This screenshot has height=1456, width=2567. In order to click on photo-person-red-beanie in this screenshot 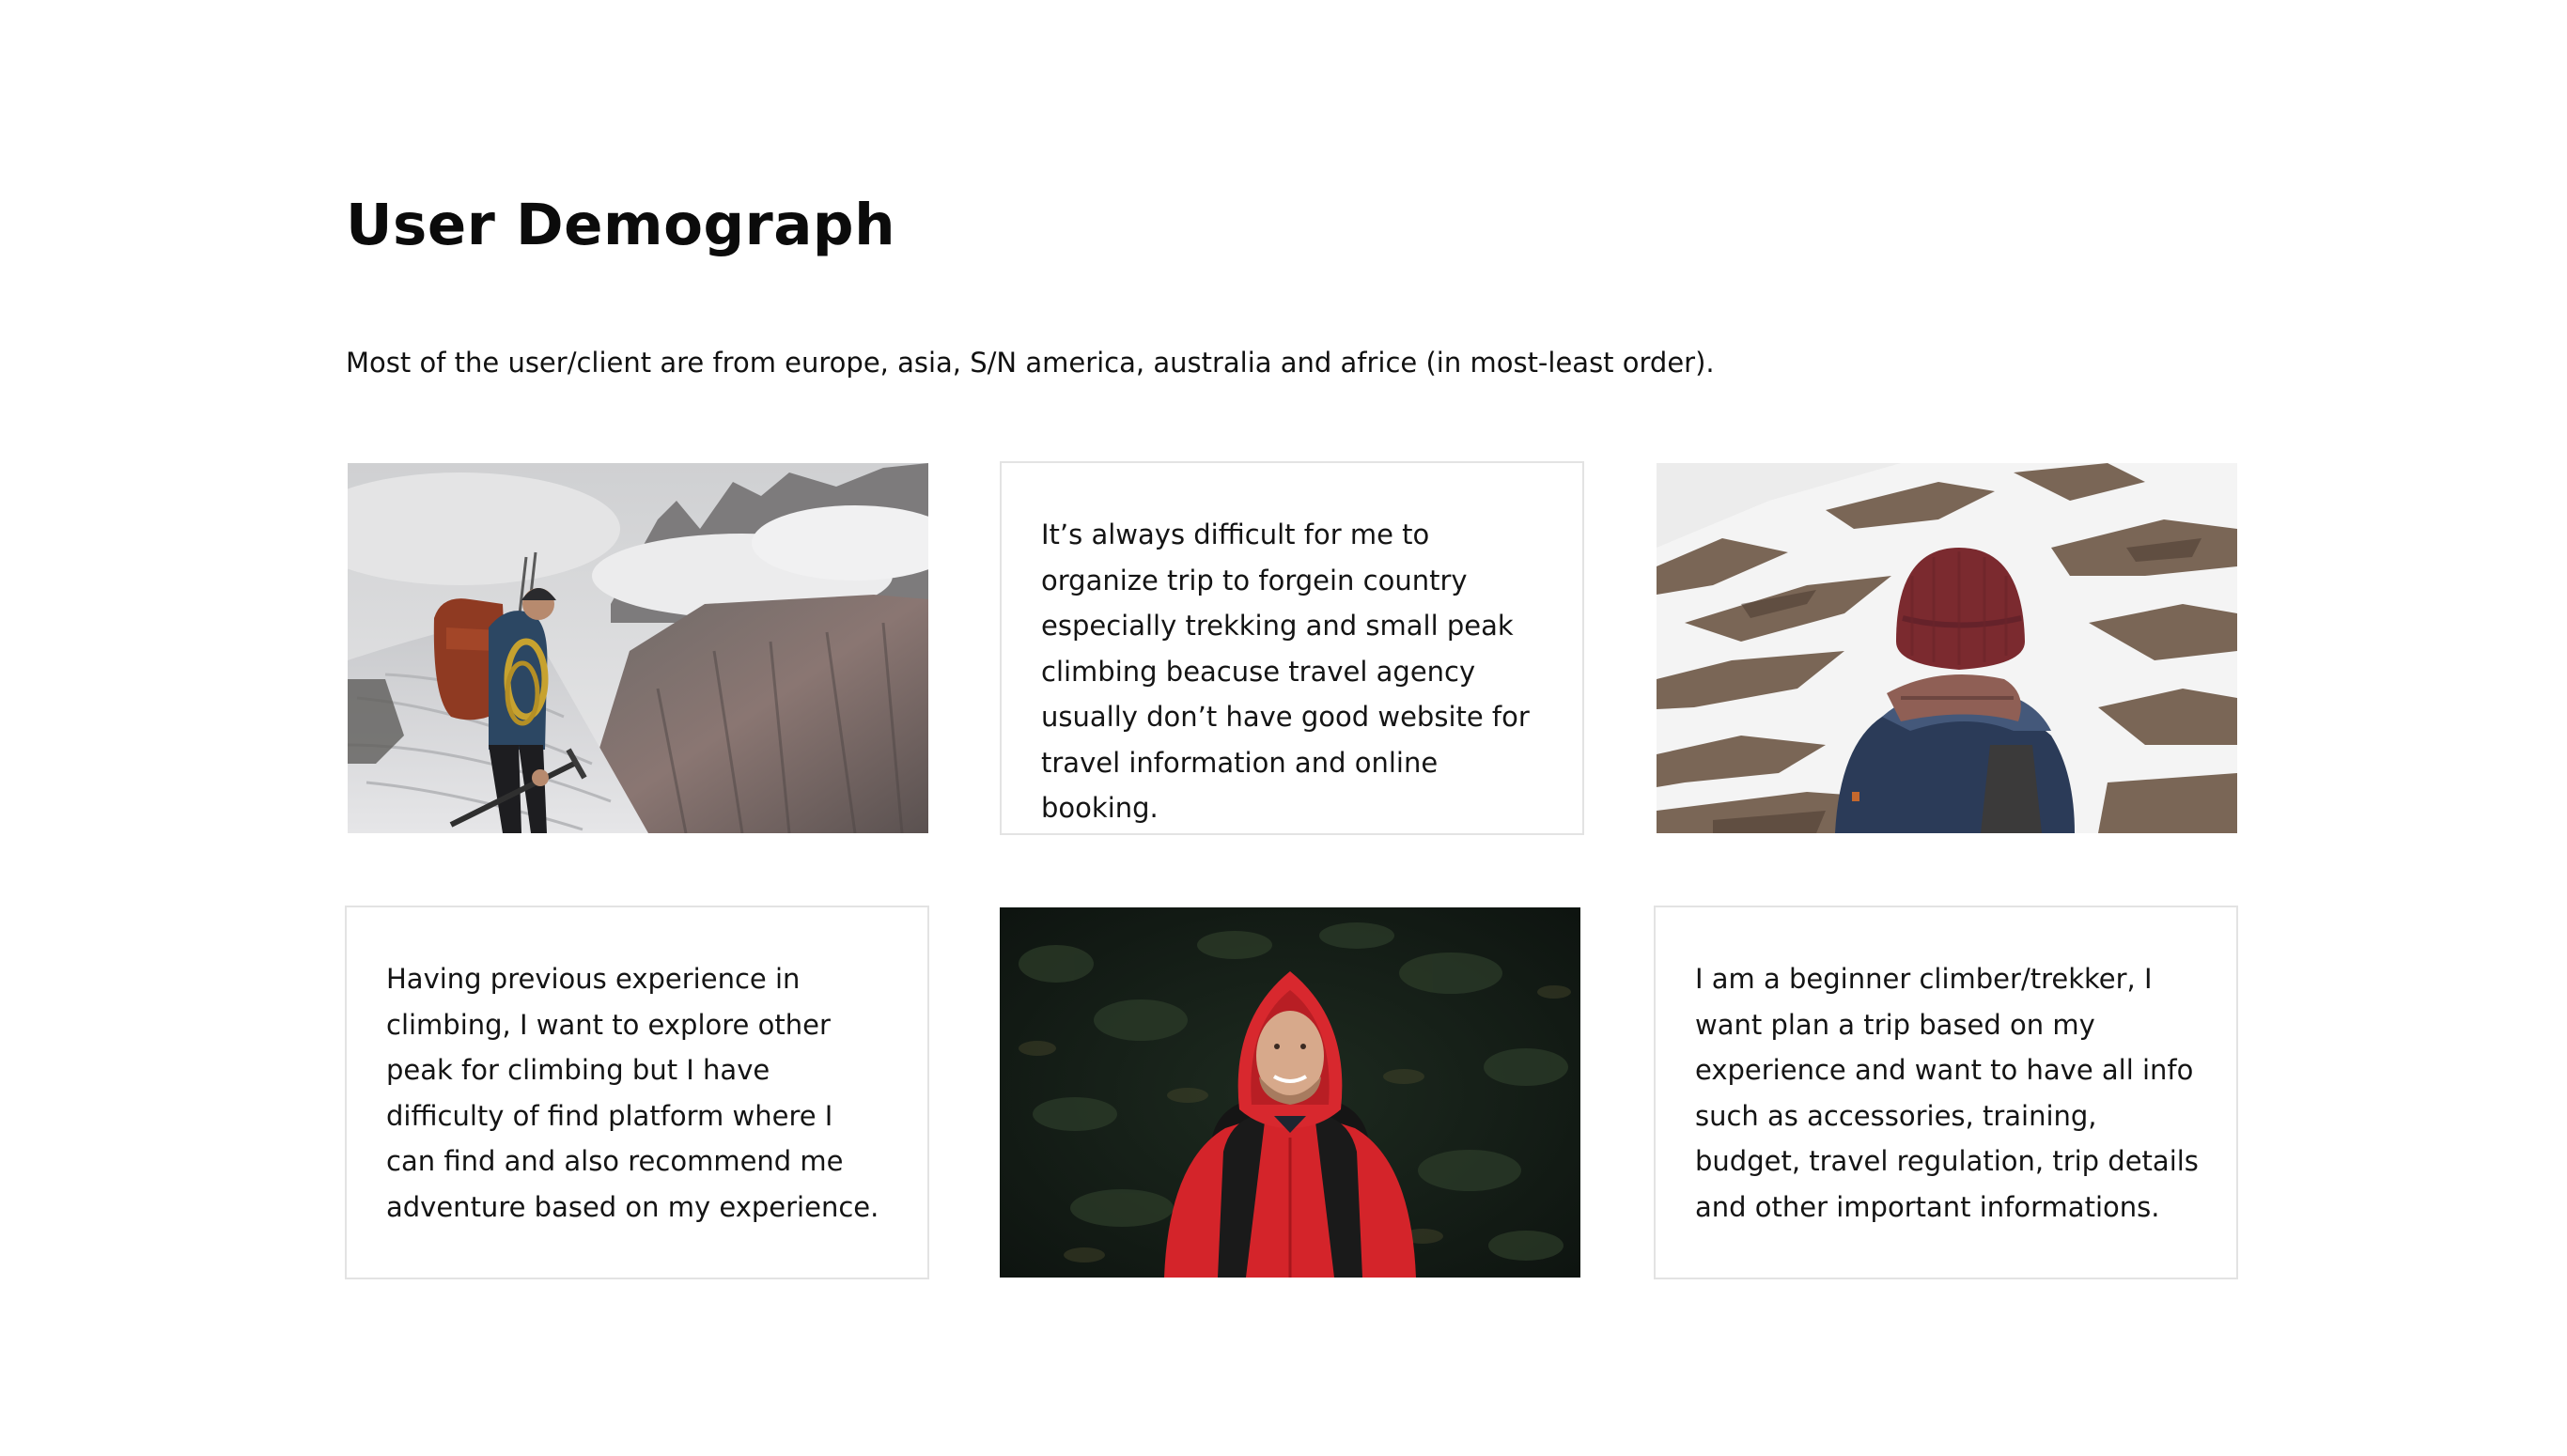, I will do `click(1947, 648)`.